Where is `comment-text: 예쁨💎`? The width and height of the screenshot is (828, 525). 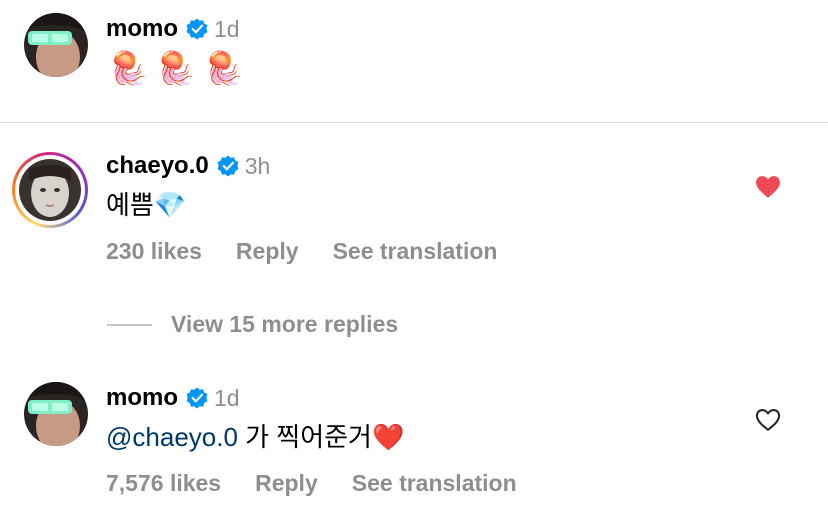 comment-text: 예쁨💎 is located at coordinates (146, 205).